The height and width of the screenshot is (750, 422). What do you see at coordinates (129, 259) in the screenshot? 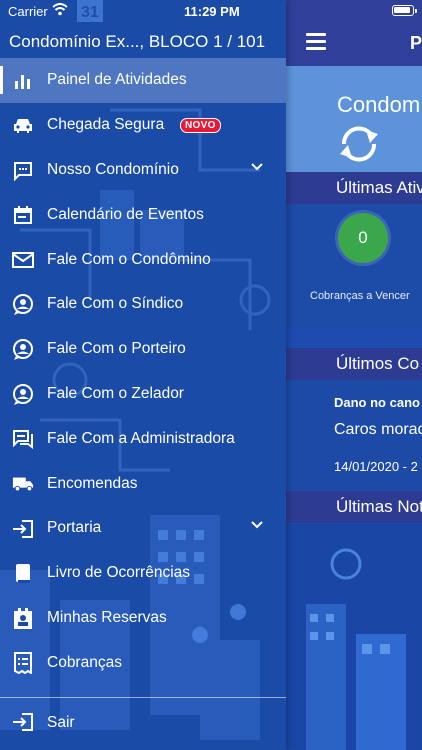
I see `menu-item-label: Fale Com o Condômino` at bounding box center [129, 259].